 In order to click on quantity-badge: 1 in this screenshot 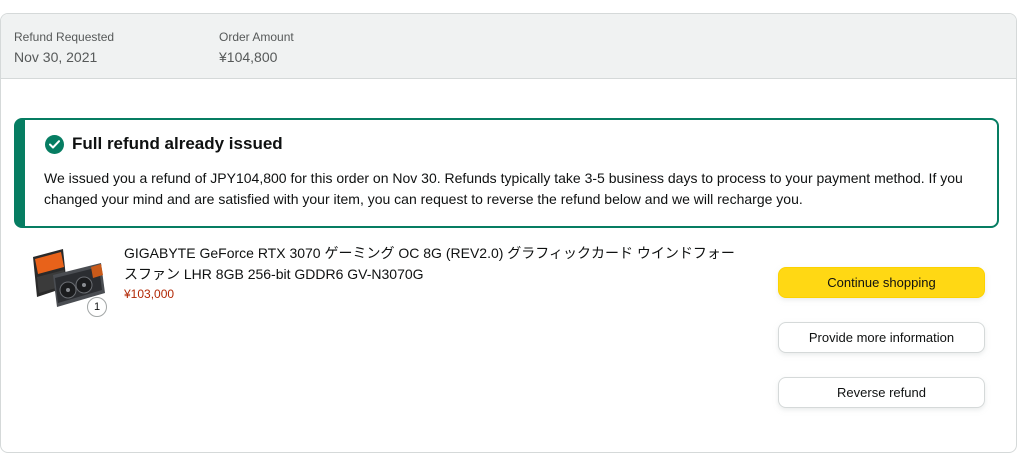, I will do `click(97, 307)`.